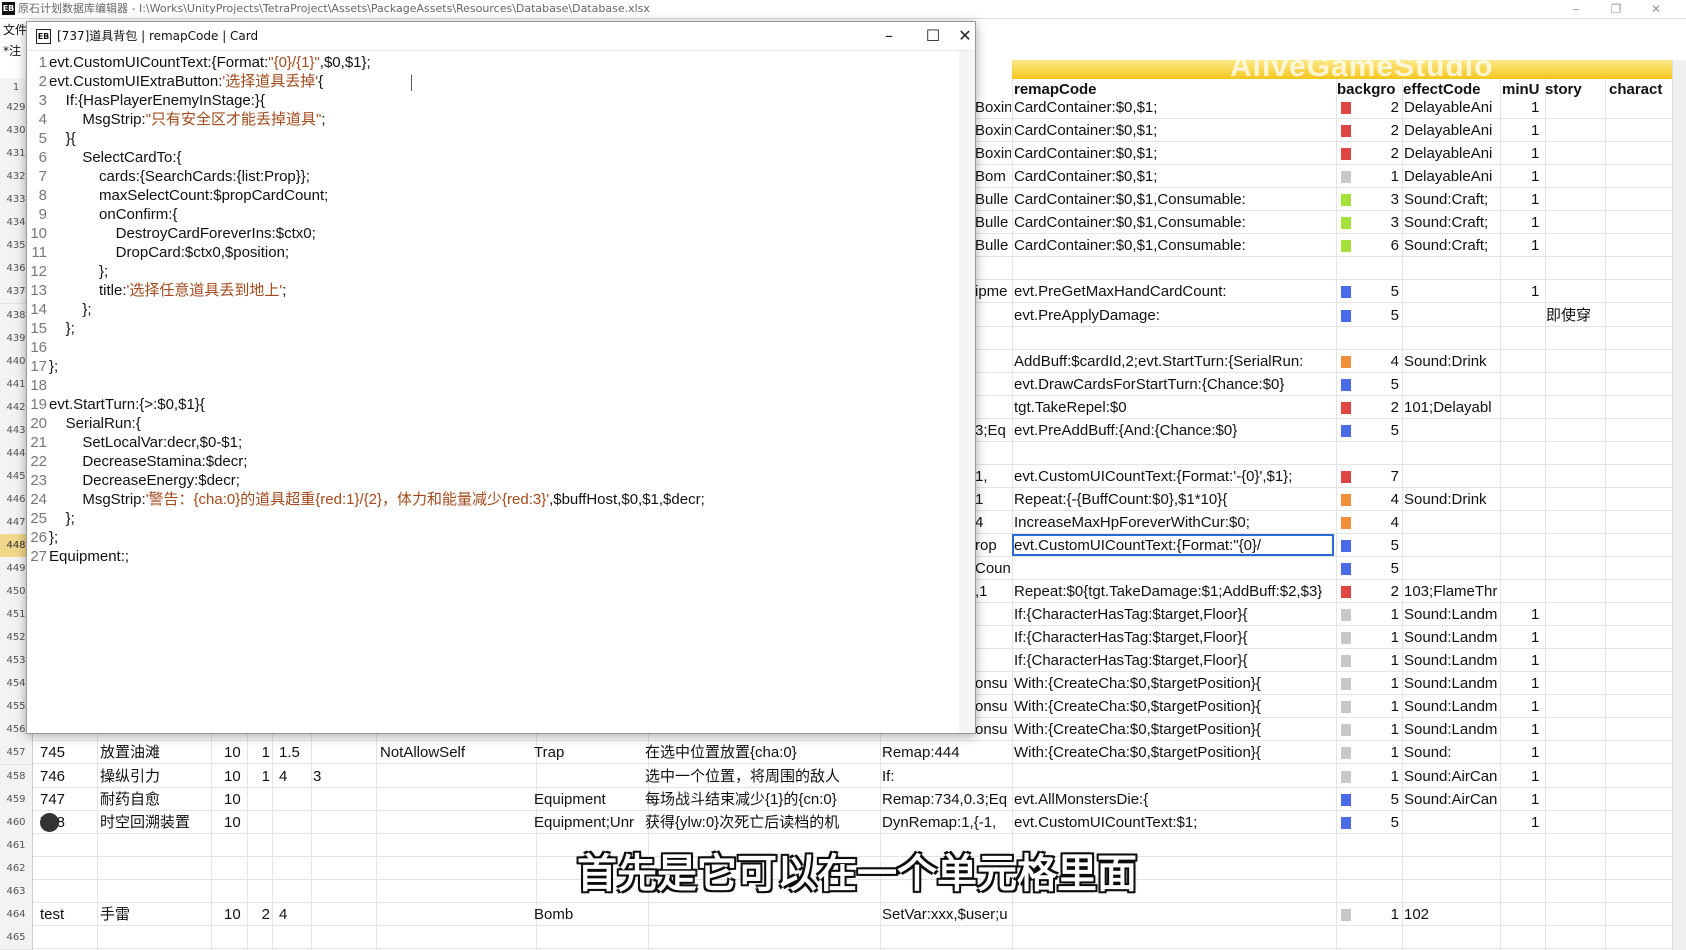 Image resolution: width=1686 pixels, height=950 pixels. Describe the element at coordinates (1575, 90) in the screenshot. I see `header-story: story` at that location.